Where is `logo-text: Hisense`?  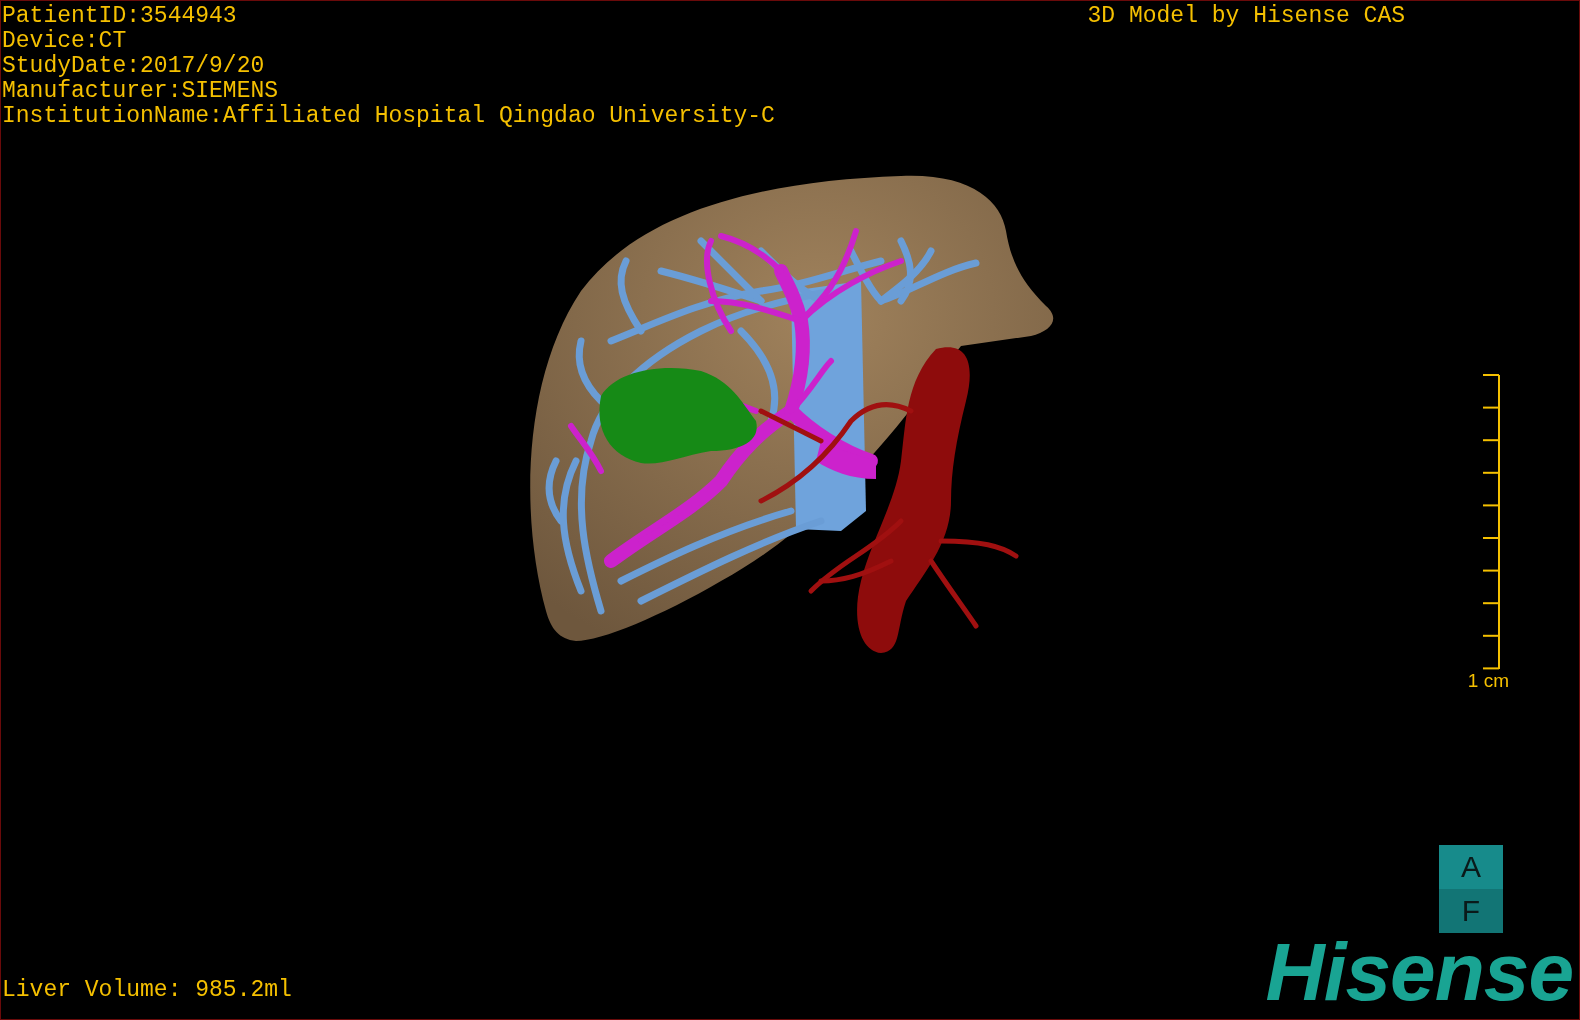
logo-text: Hisense is located at coordinates (1419, 972).